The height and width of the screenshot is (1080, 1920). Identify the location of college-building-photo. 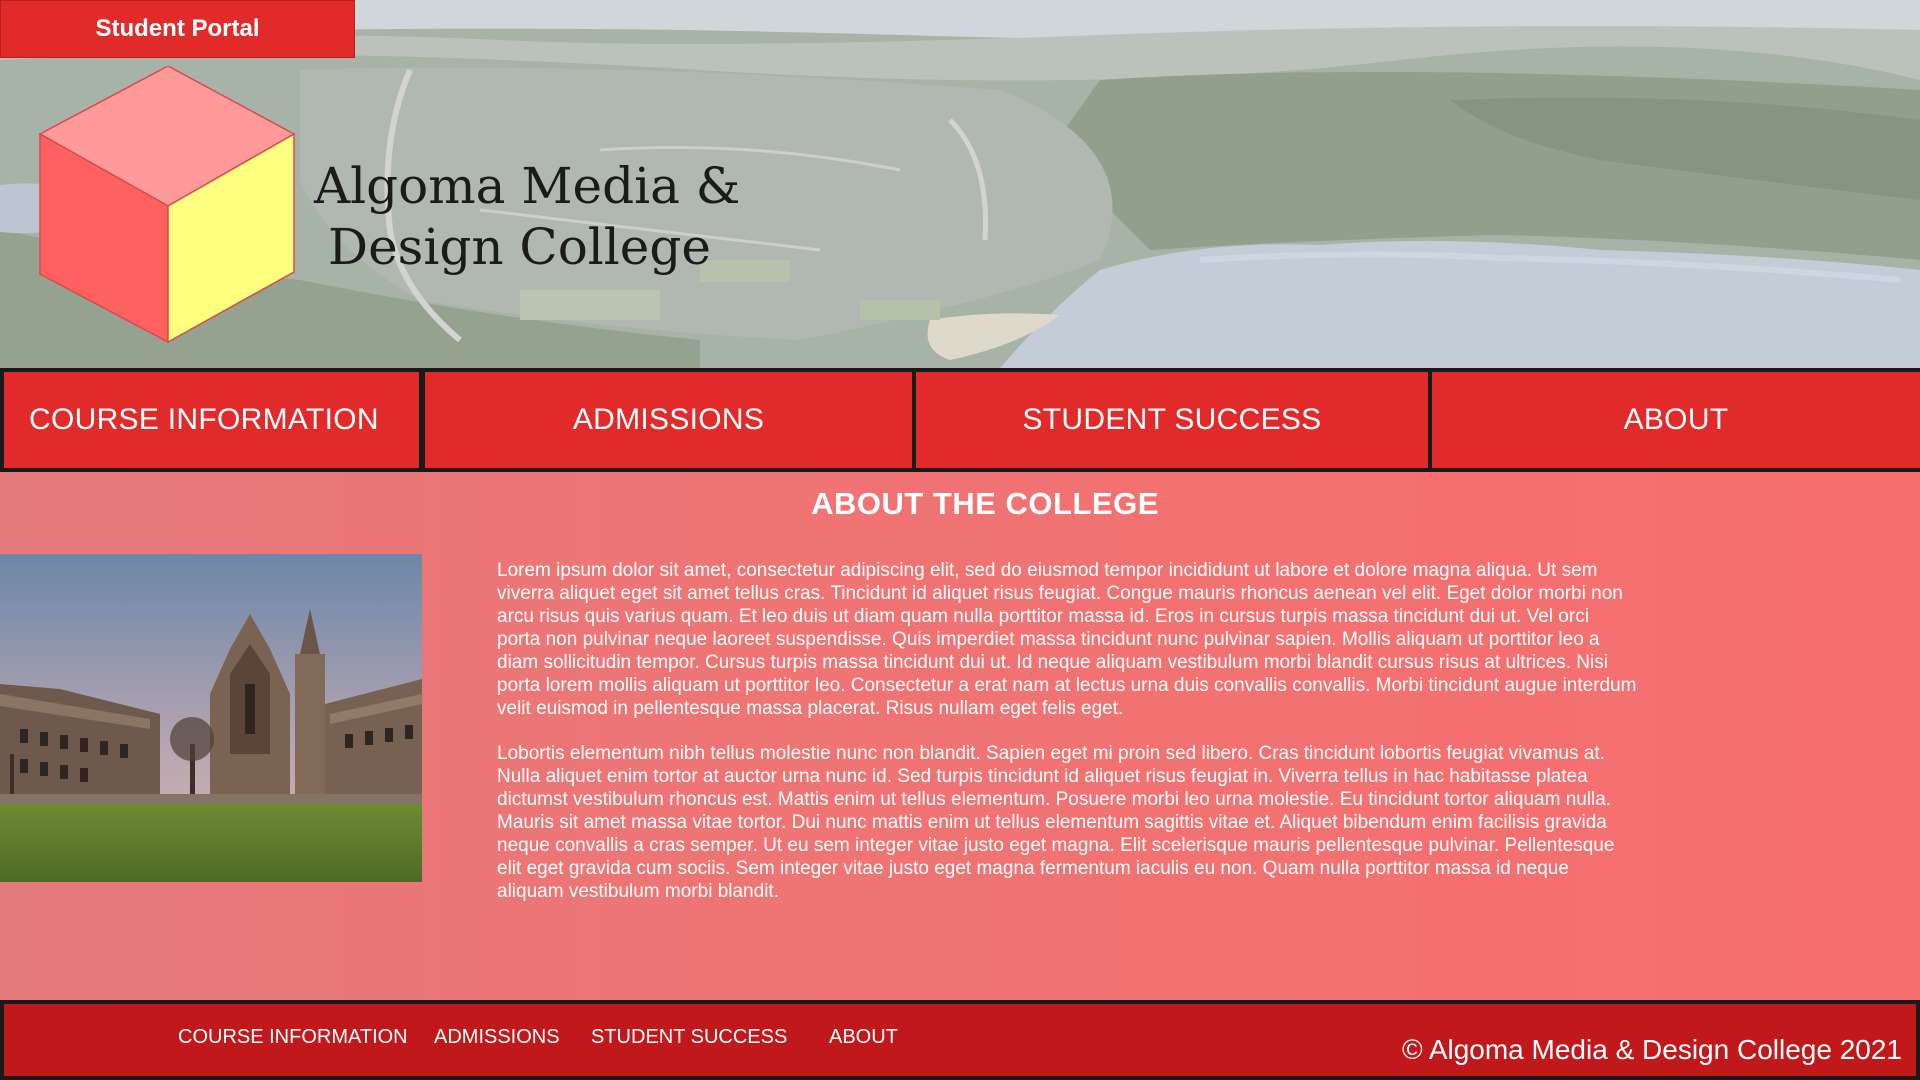
(211, 718).